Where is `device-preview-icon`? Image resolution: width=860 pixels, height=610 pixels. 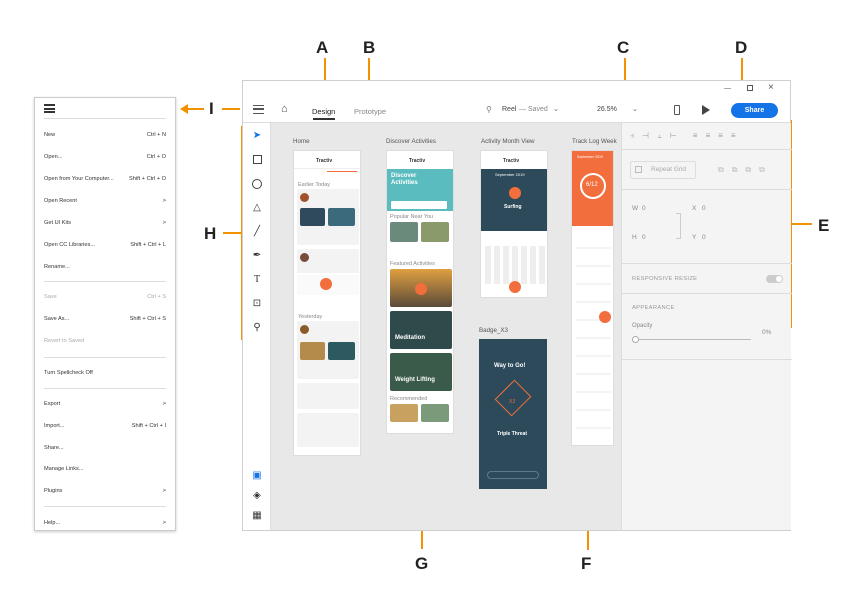 device-preview-icon is located at coordinates (677, 110).